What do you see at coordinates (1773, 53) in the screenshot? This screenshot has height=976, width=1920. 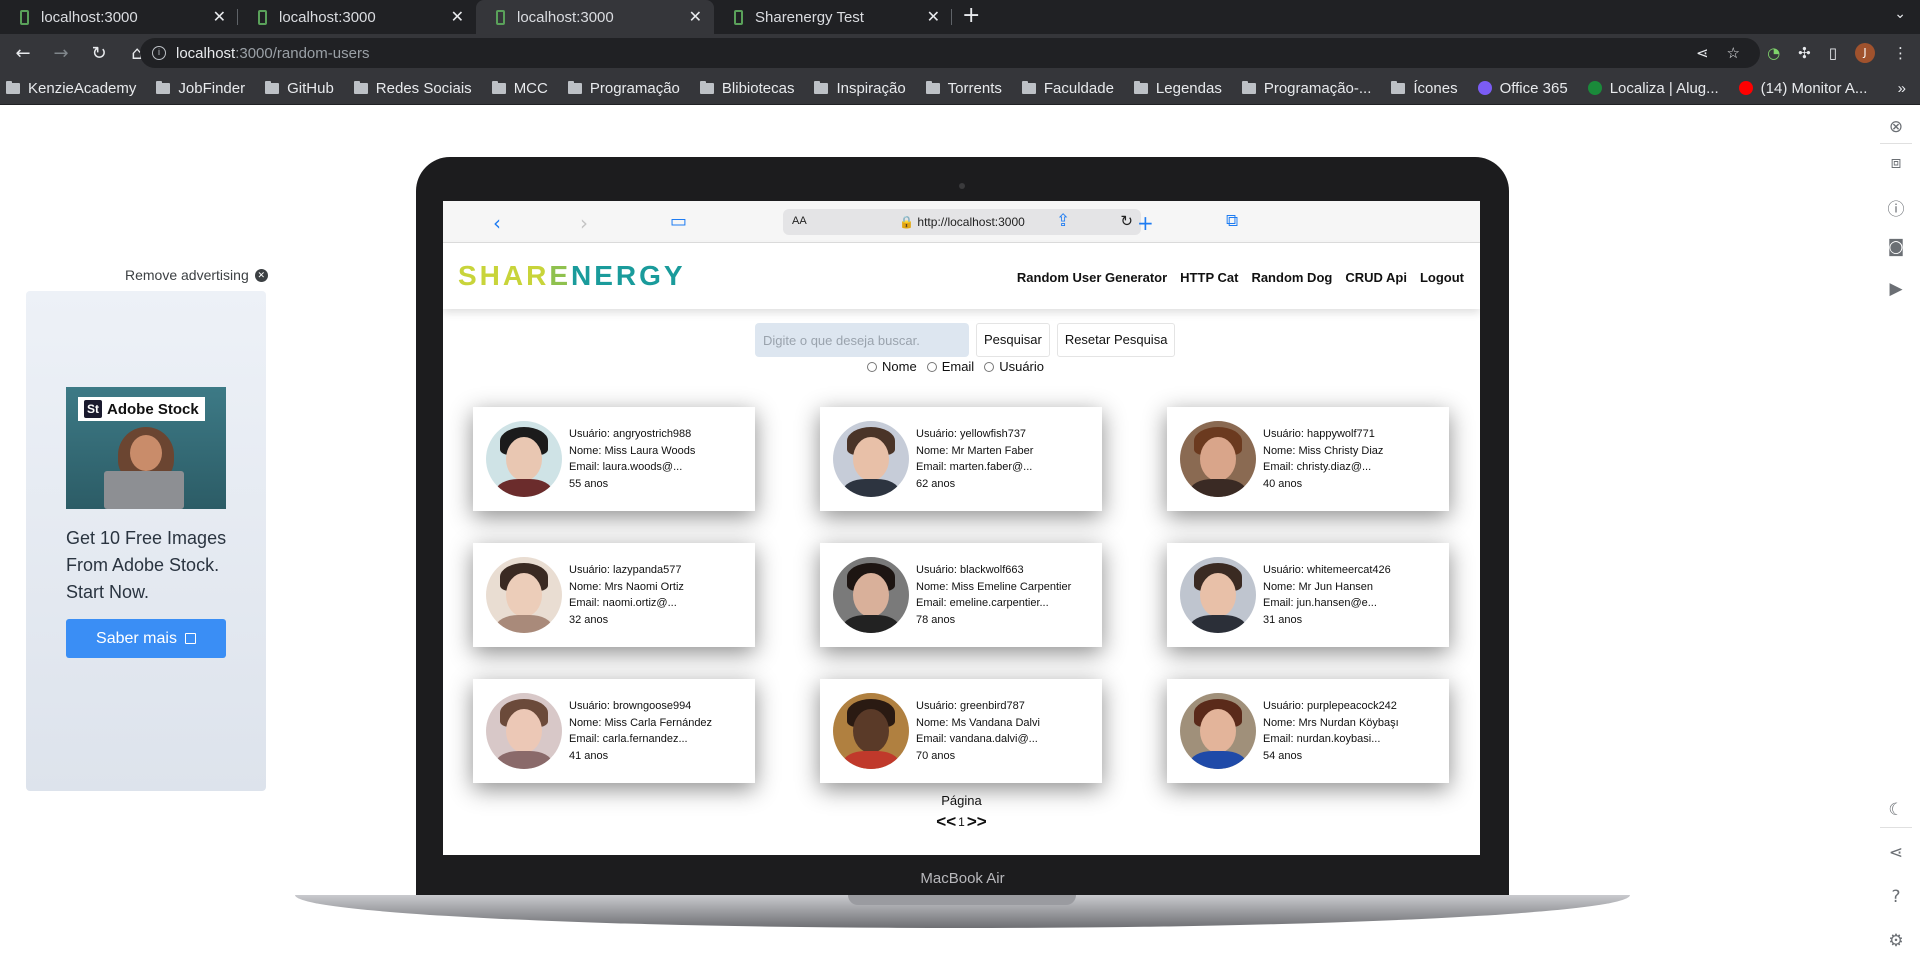 I see `extension-colorful-icon: ◔` at bounding box center [1773, 53].